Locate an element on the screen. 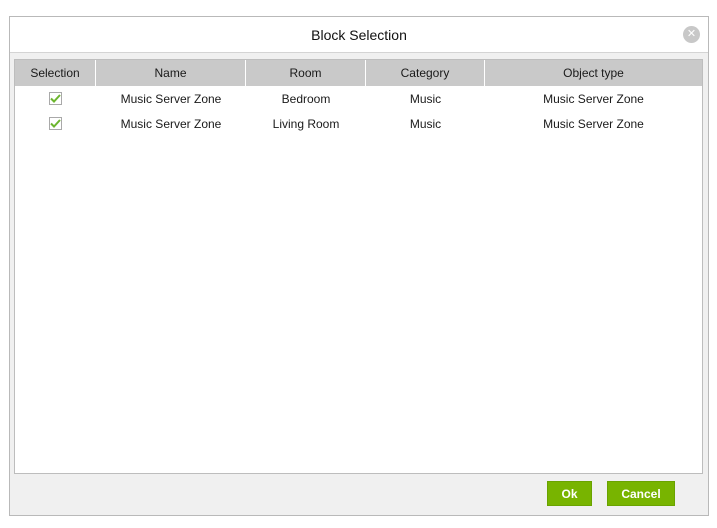 Image resolution: width=717 pixels, height=528 pixels. column-header-category: Category is located at coordinates (425, 73).